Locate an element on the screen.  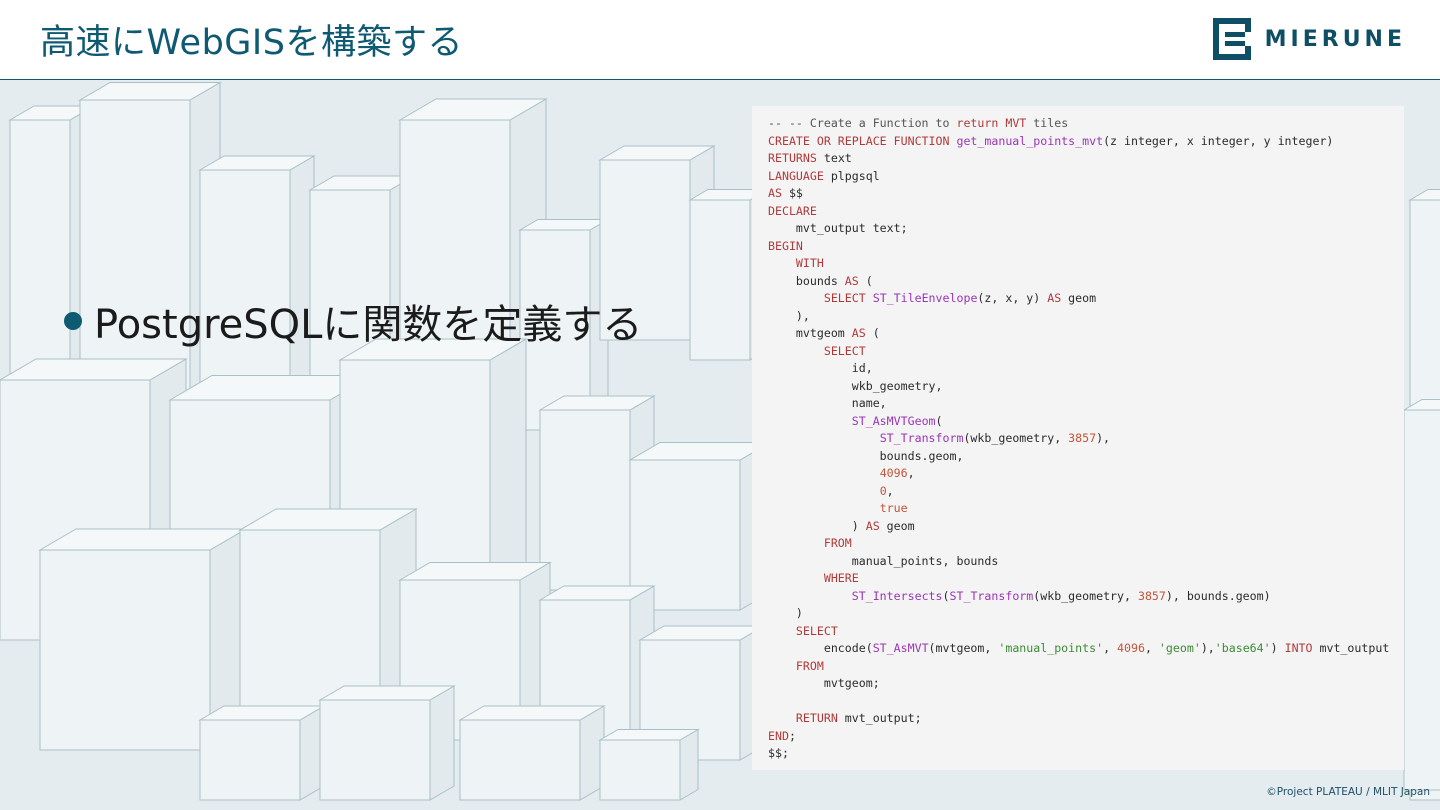
code-token: $$; is located at coordinates (778, 753).